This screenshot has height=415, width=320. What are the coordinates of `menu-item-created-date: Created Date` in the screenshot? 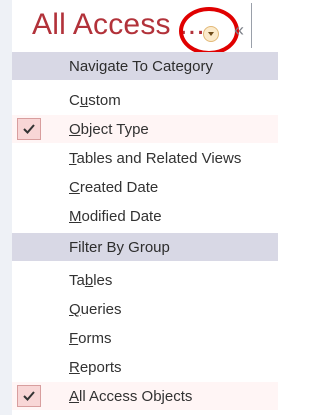 It's located at (145, 187).